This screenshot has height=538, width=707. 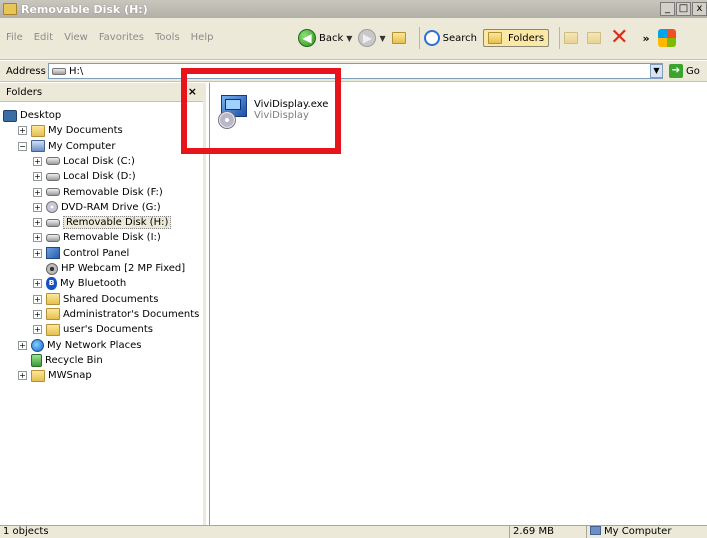 What do you see at coordinates (167, 37) in the screenshot?
I see `menu-tools: Tools` at bounding box center [167, 37].